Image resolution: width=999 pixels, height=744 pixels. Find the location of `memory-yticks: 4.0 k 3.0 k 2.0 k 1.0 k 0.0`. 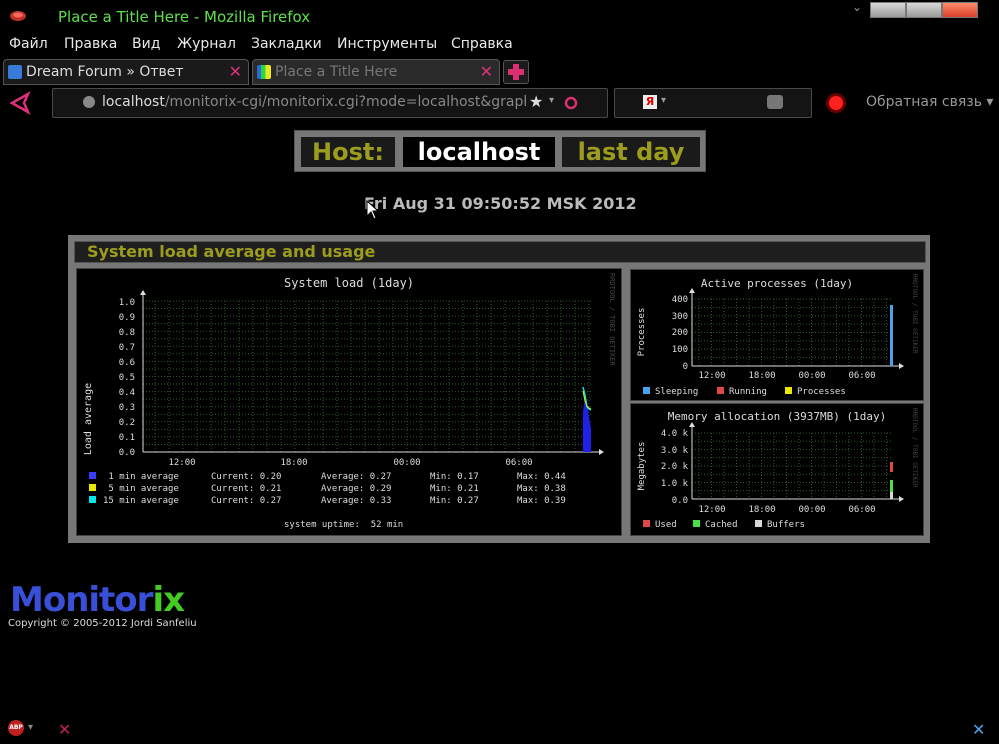

memory-yticks: 4.0 k 3.0 k 2.0 k 1.0 k 0.0 is located at coordinates (675, 467).